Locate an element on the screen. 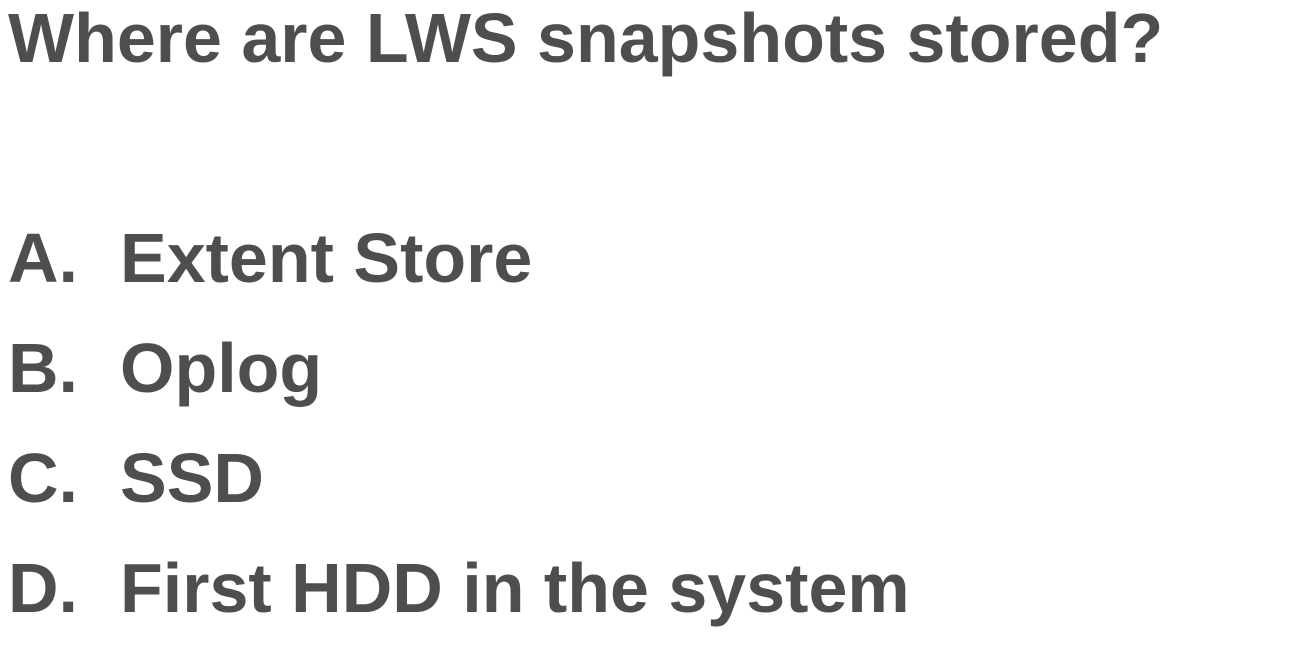 The width and height of the screenshot is (1308, 654). option-text: Extent Store is located at coordinates (326, 258).